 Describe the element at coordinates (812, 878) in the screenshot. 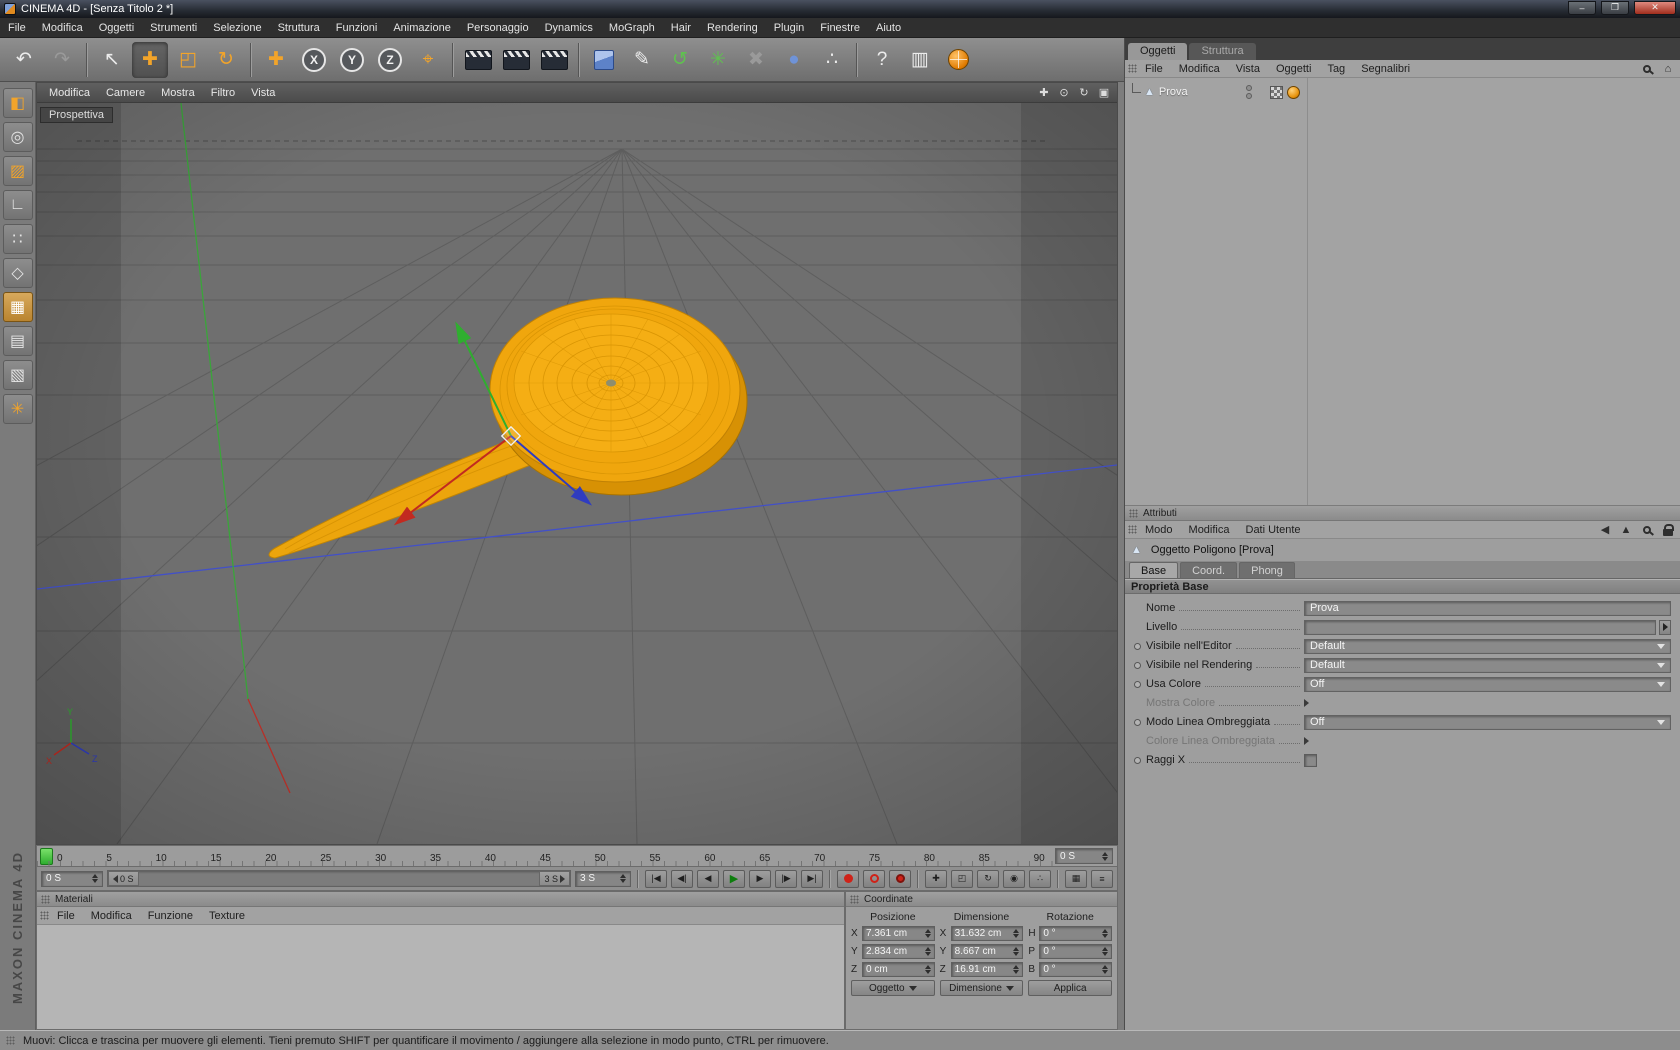

I see `goto-end-button: ▶|` at that location.